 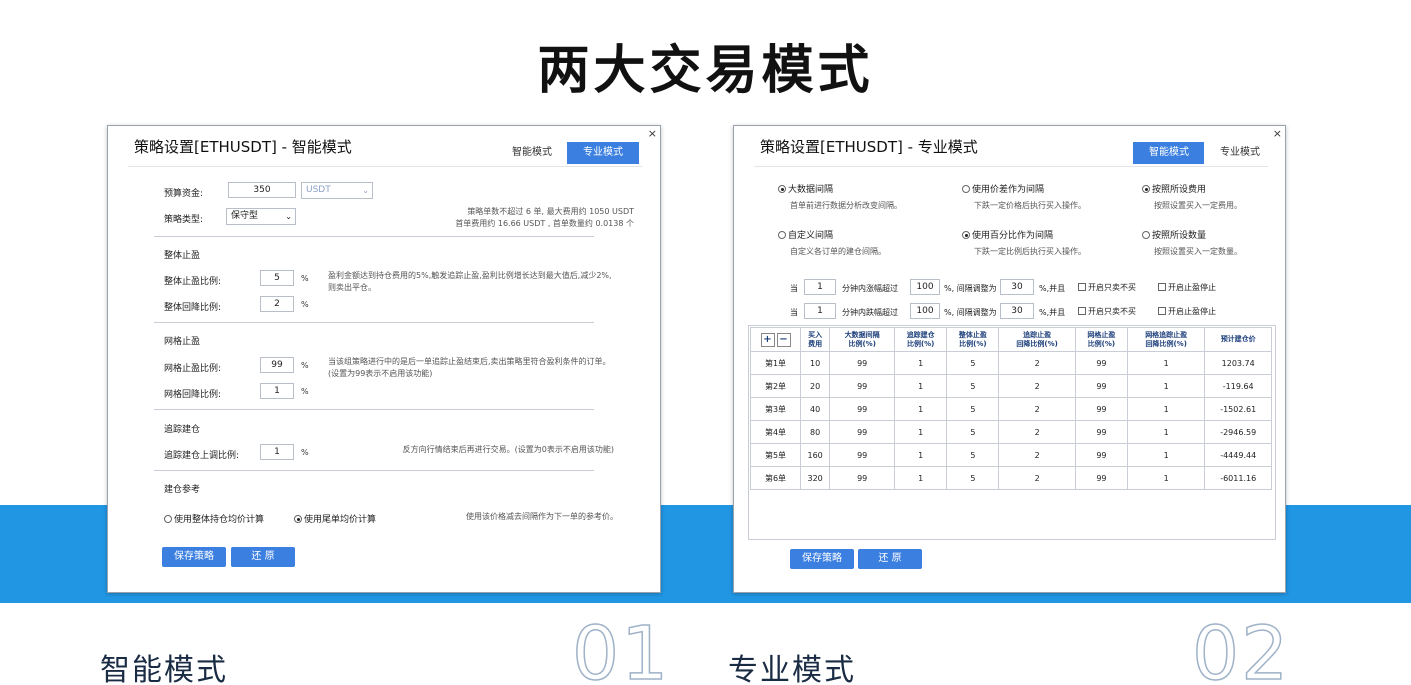 What do you see at coordinates (805, 188) in the screenshot?
I see `option-big-data-interval: 大数据间隔` at bounding box center [805, 188].